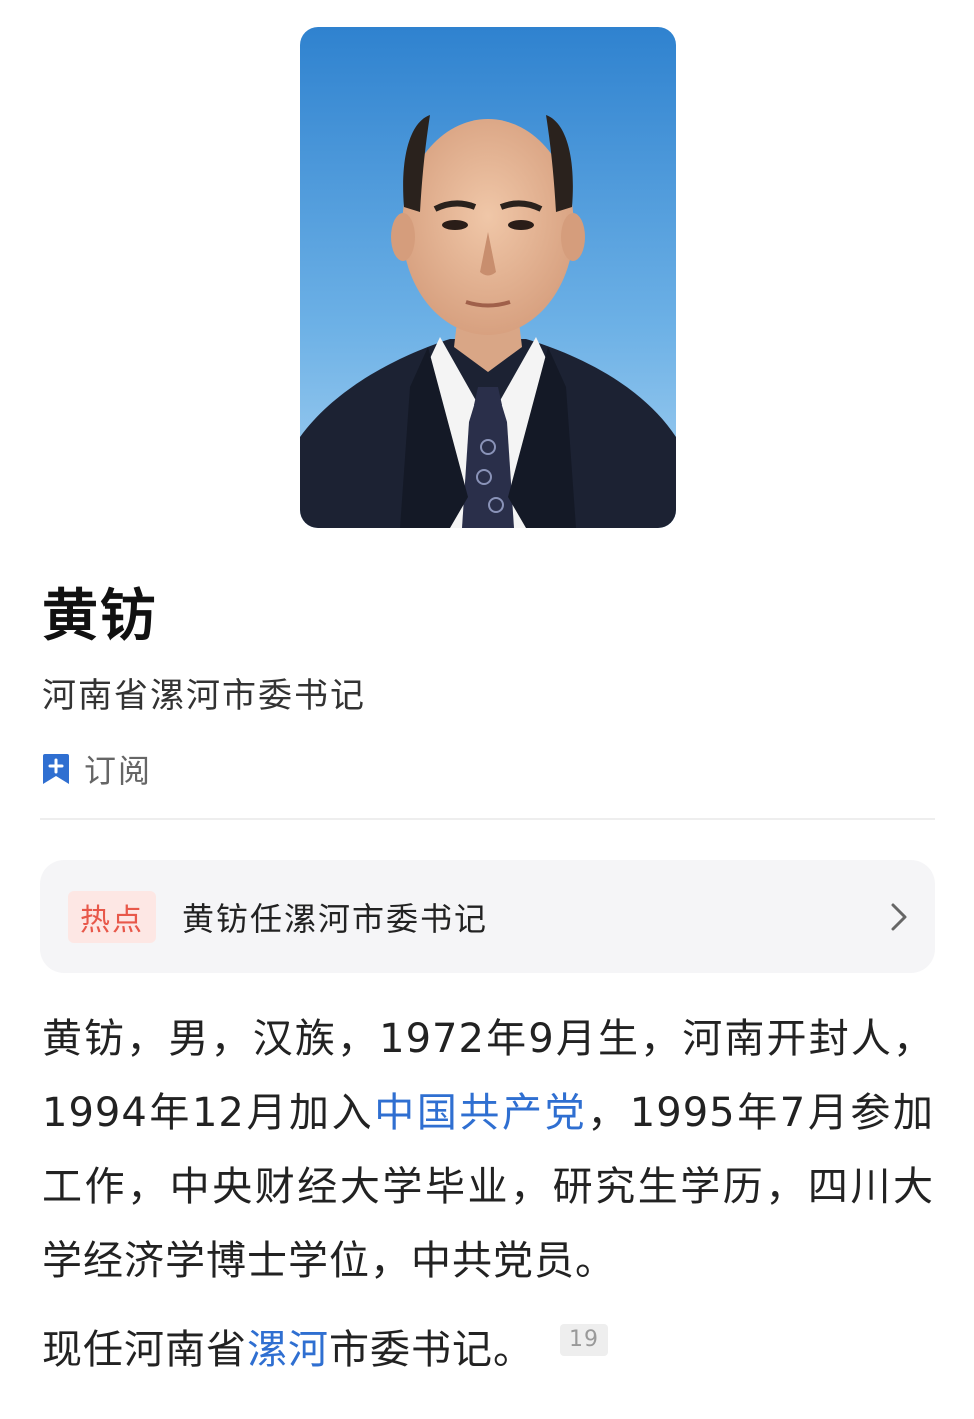  I want to click on subscribe-button: 订阅, so click(97, 769).